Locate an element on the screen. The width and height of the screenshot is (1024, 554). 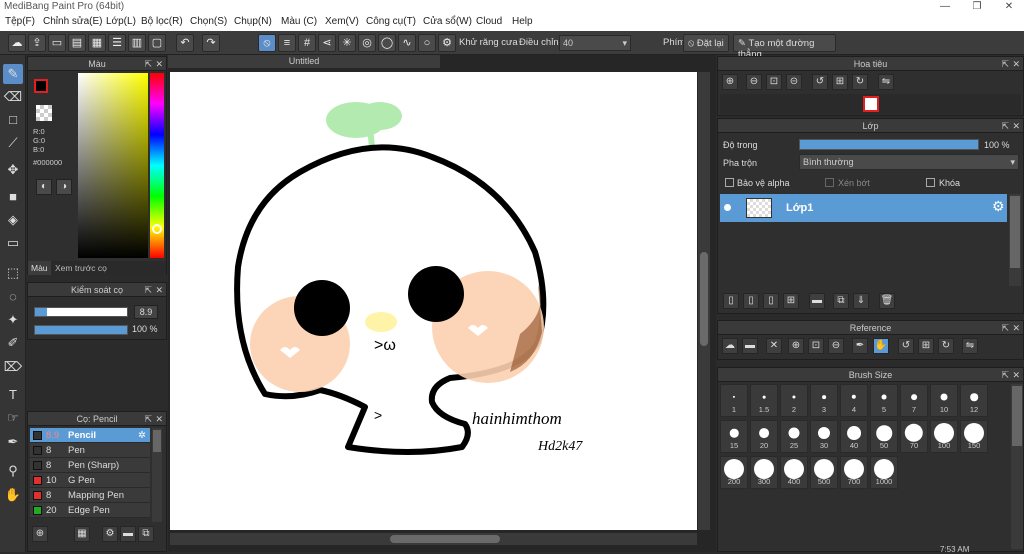
layer-folder-icon: ▬ is located at coordinates (817, 301).